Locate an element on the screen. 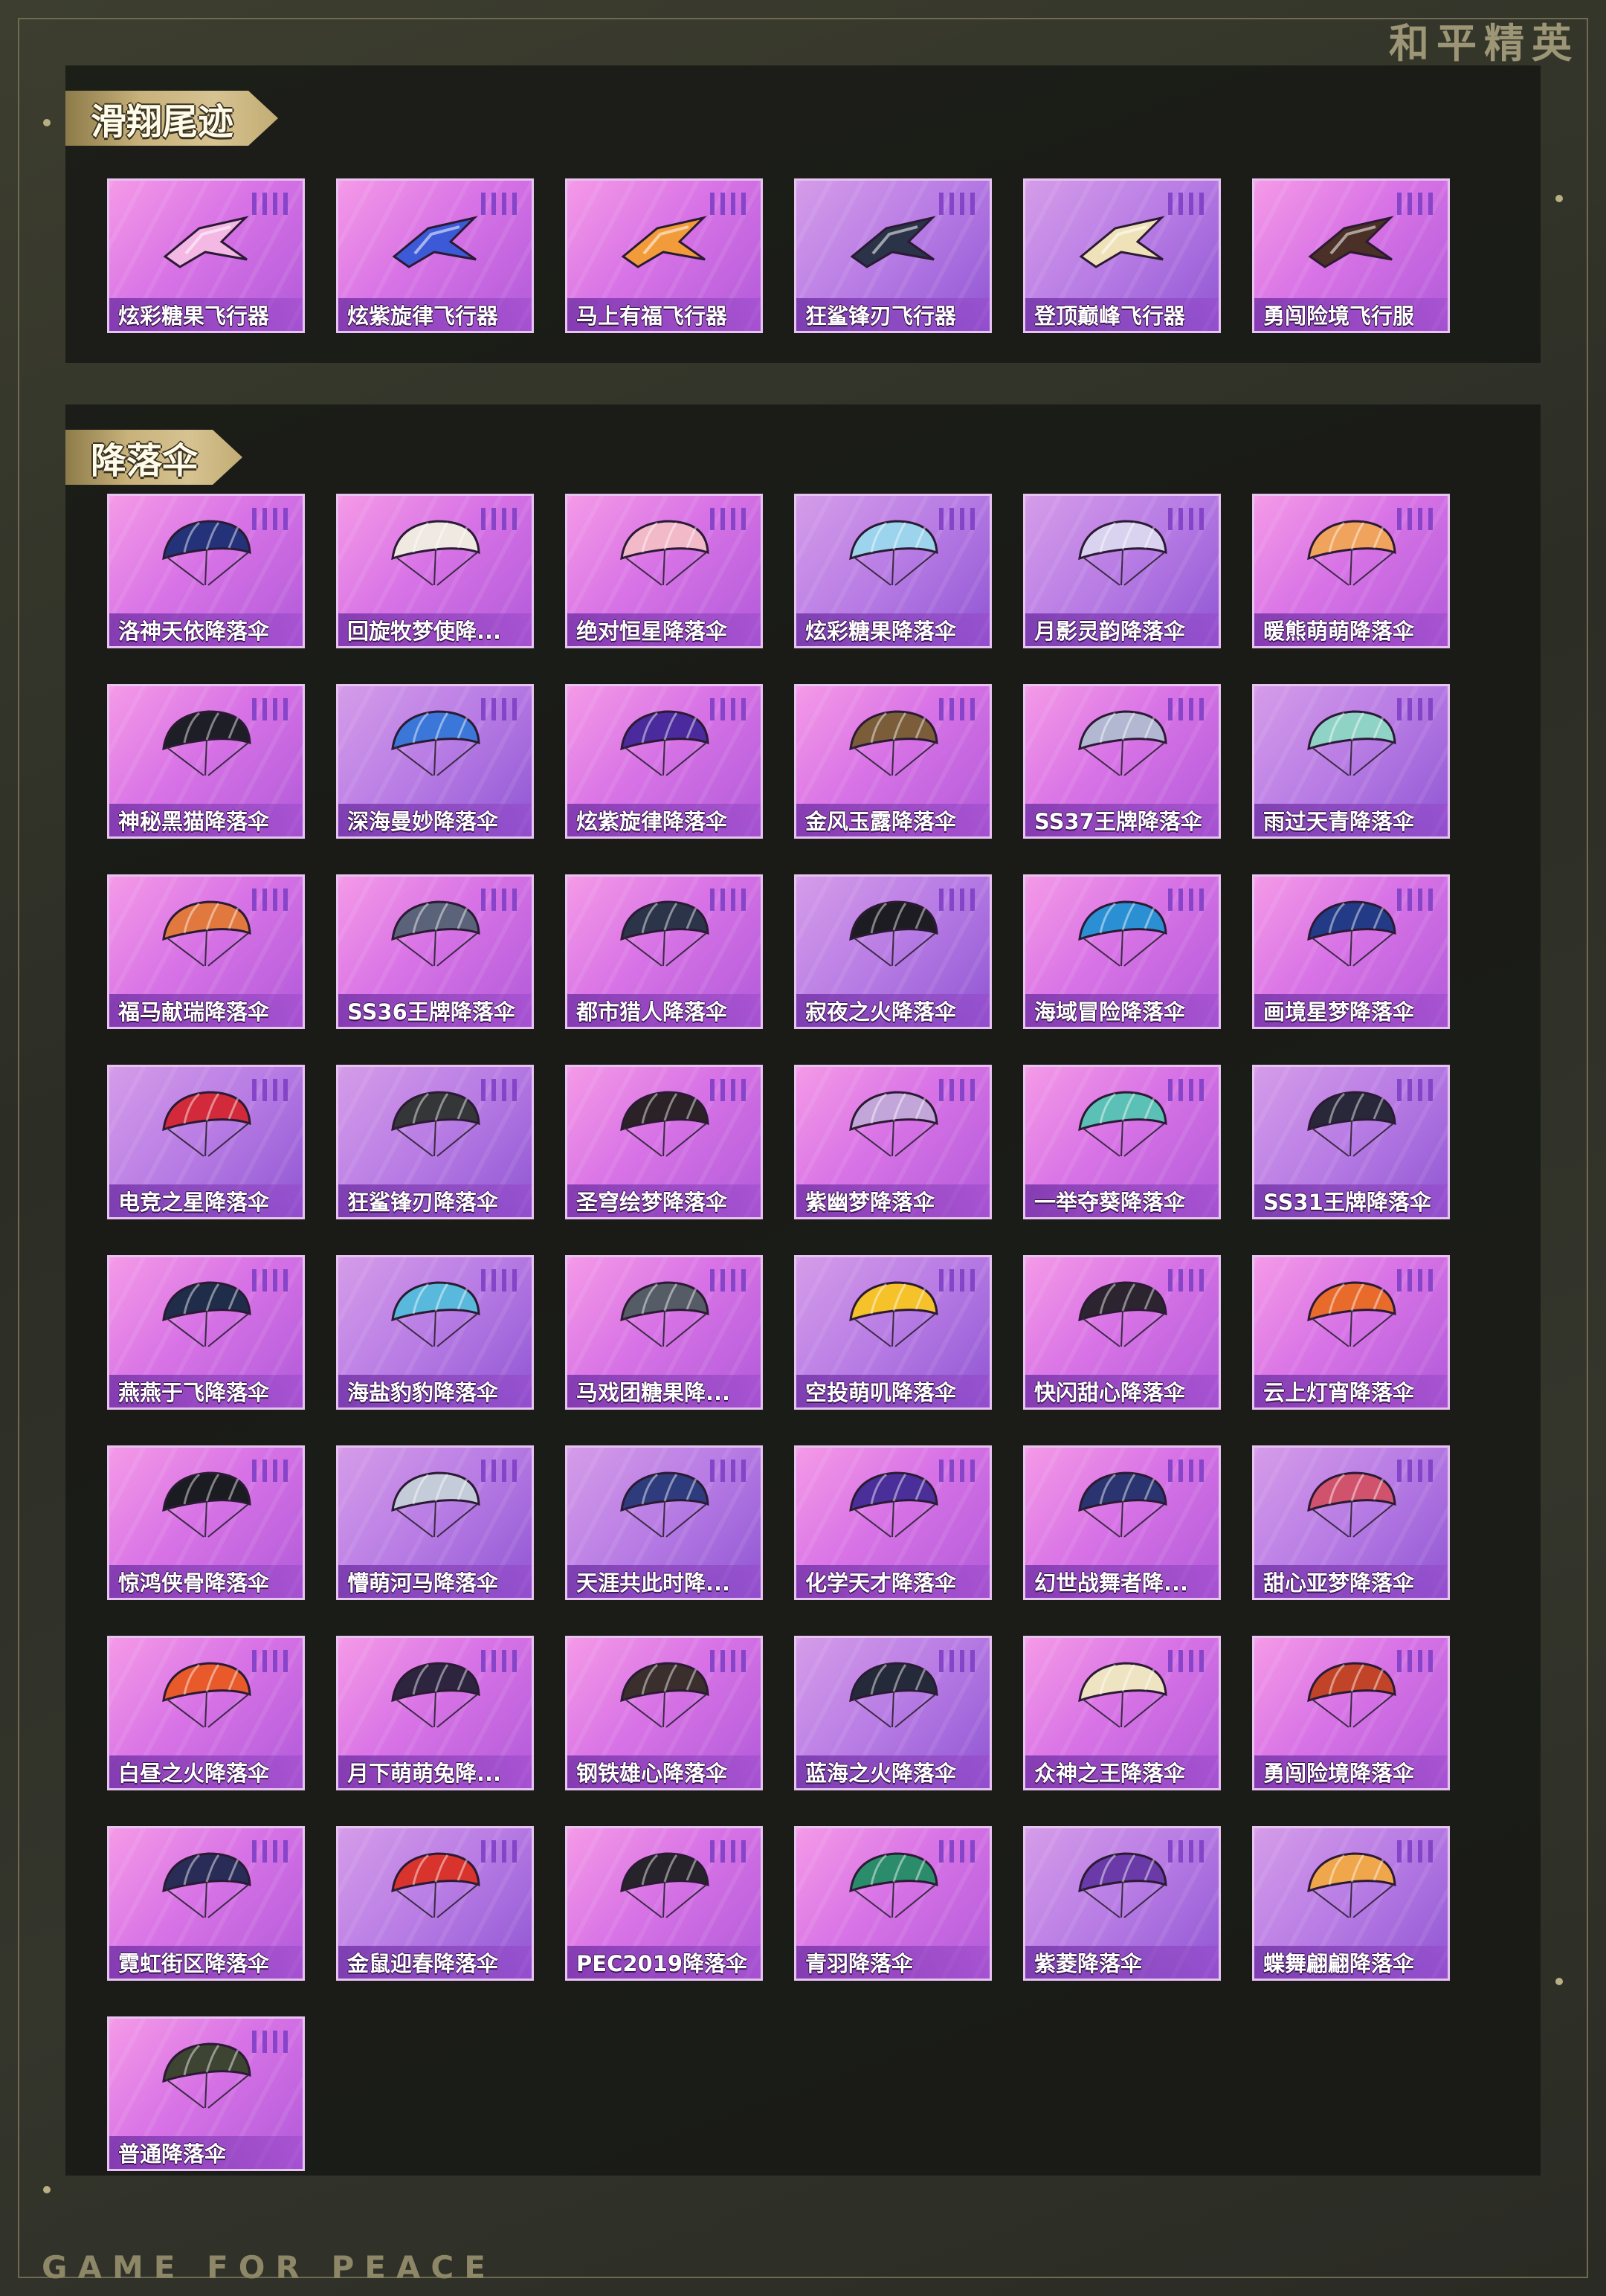 The image size is (1606, 2296). item-card: 狂鲨锋刃降落伞 is located at coordinates (435, 1142).